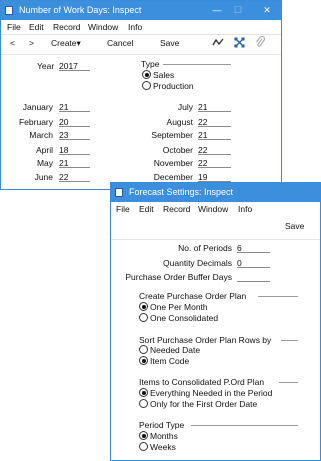  What do you see at coordinates (253, 263) in the screenshot?
I see `qty-decimals-field: 0` at bounding box center [253, 263].